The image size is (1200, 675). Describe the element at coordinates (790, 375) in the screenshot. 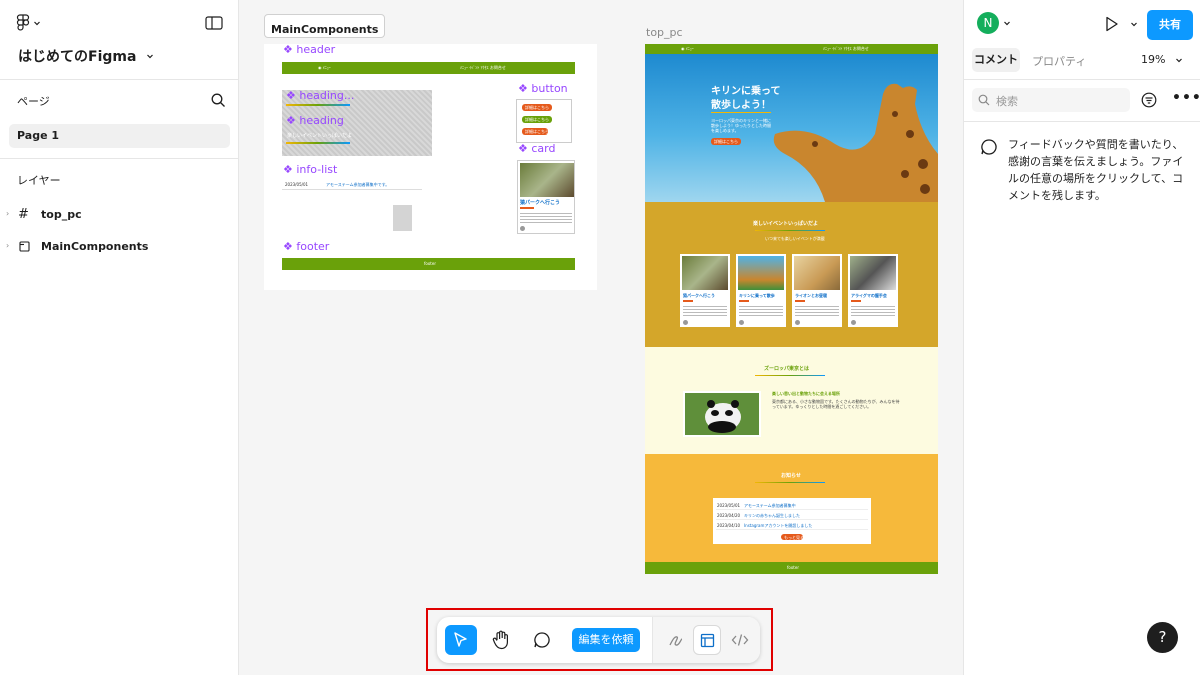

I see `about-underline` at that location.